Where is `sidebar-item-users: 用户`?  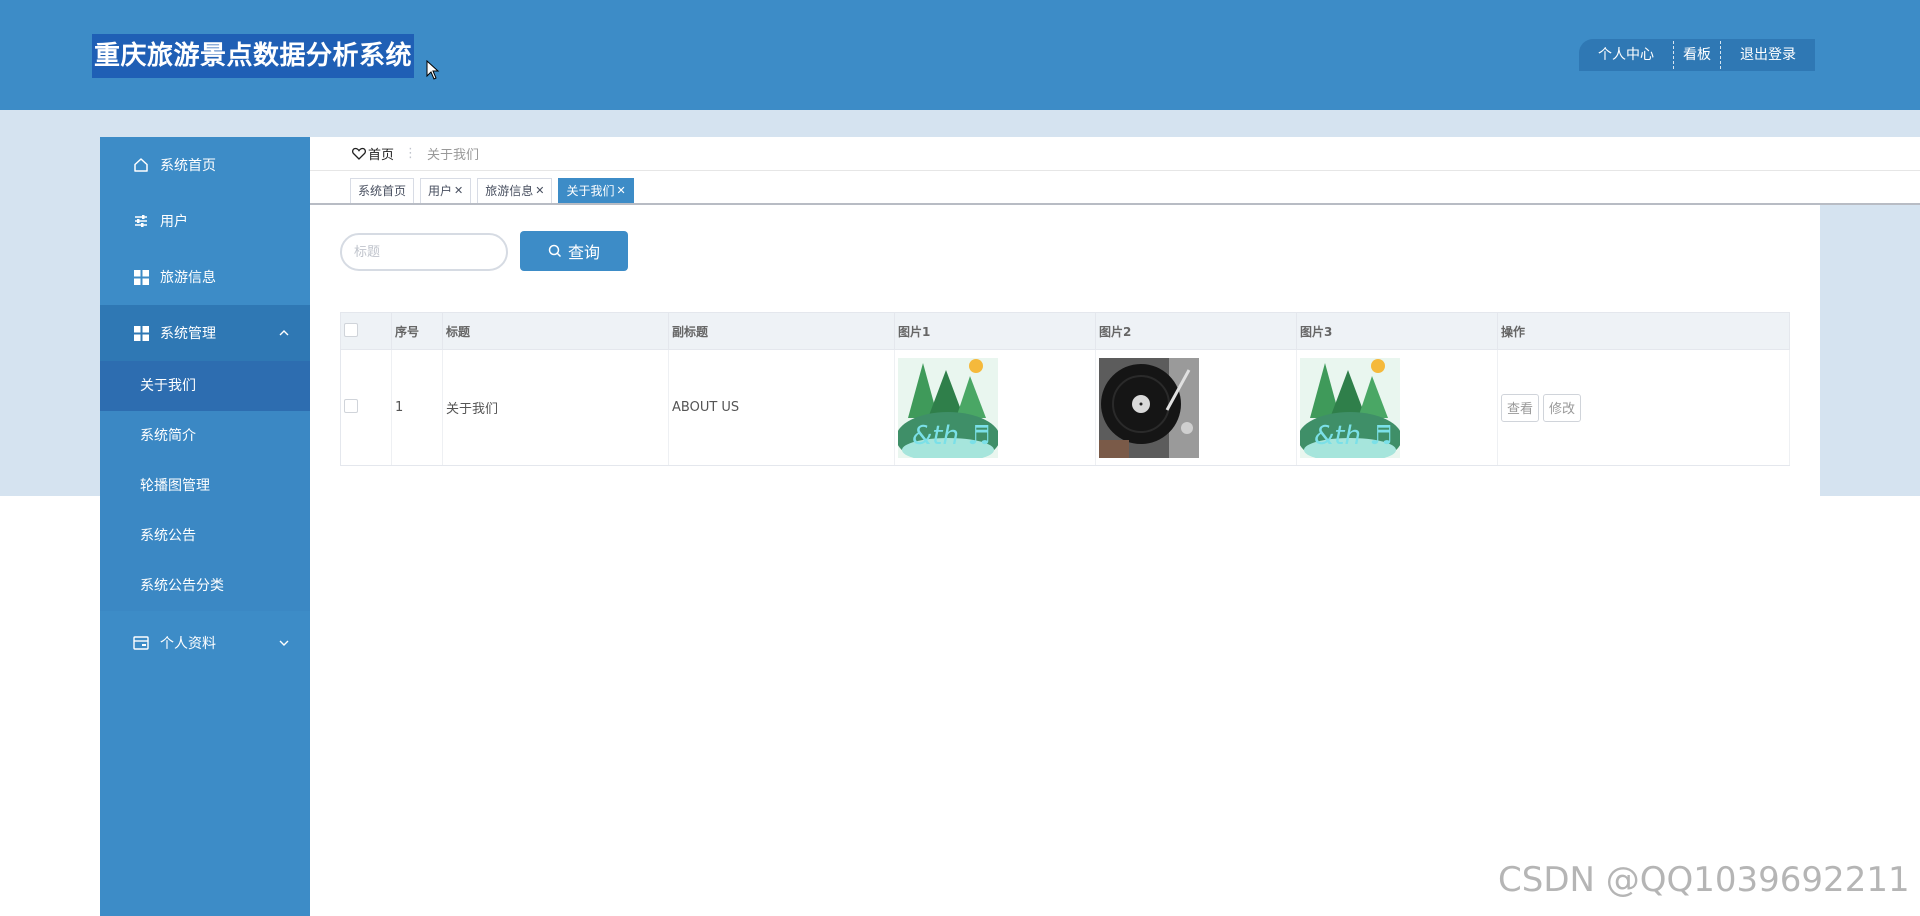 sidebar-item-users: 用户 is located at coordinates (205, 221).